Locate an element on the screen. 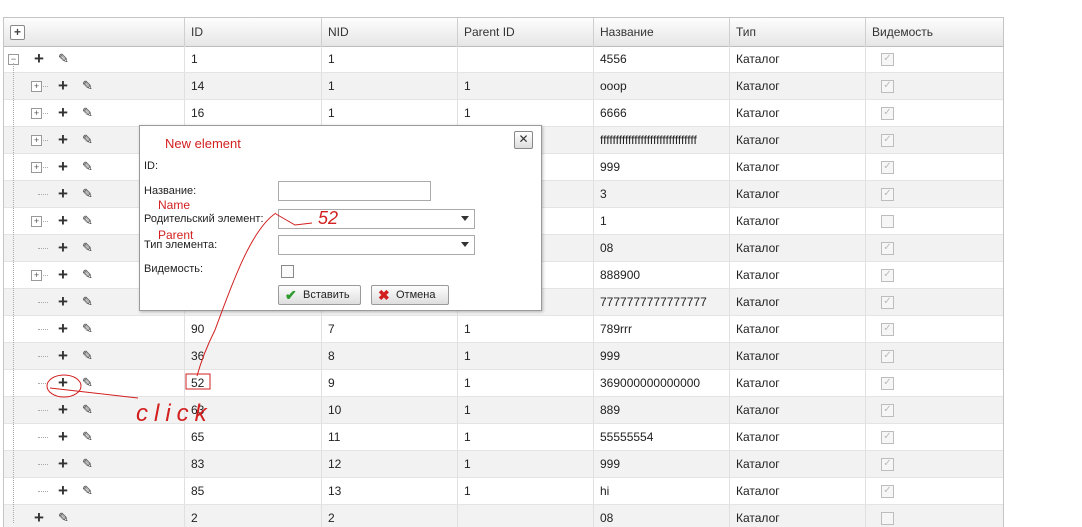  table-row: + ✎ 85 13 1 hi Каталог ✓ is located at coordinates (503, 491).